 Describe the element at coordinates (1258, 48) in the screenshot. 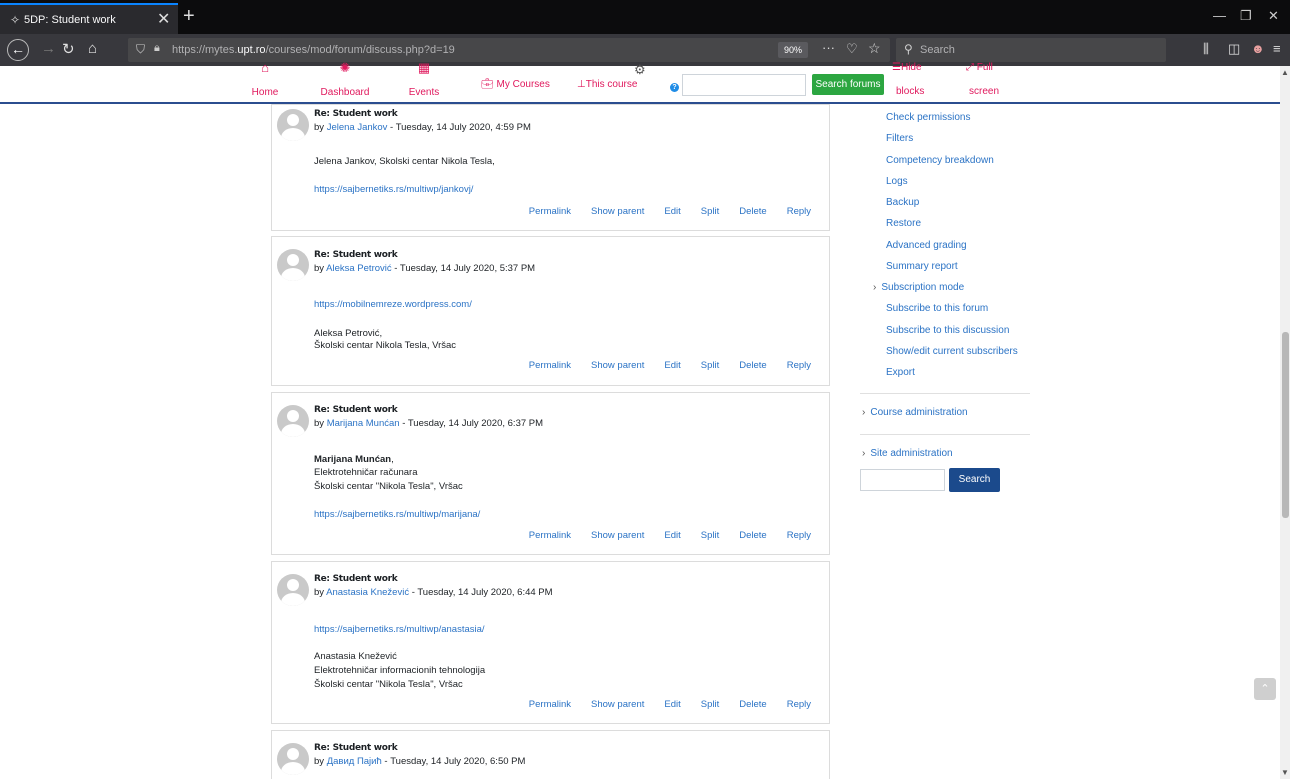

I see `account-icon: ☻` at that location.